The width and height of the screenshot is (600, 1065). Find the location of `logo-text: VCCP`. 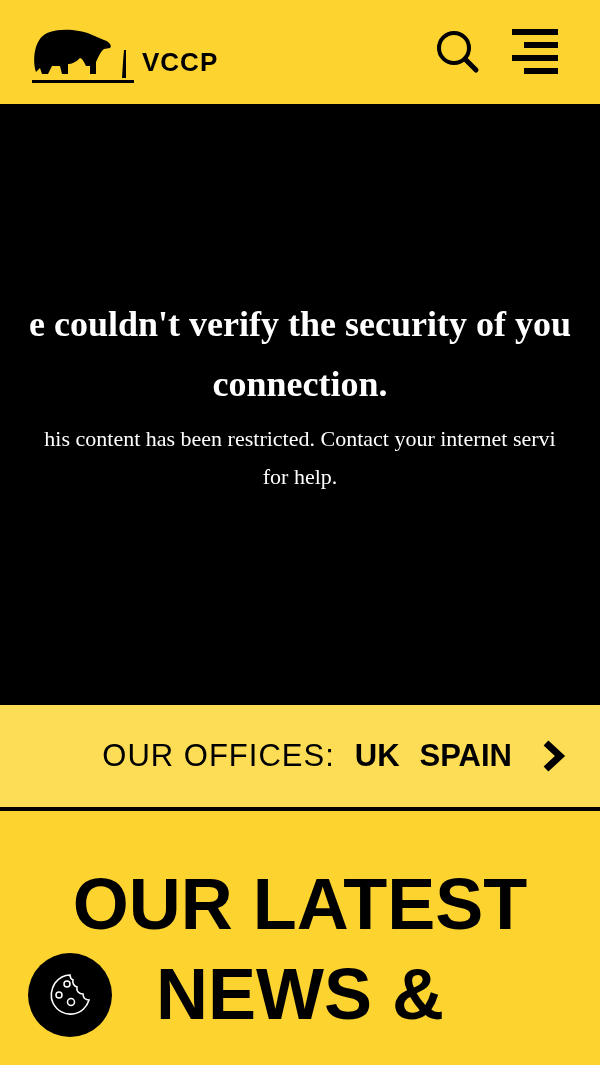

logo-text: VCCP is located at coordinates (180, 62).